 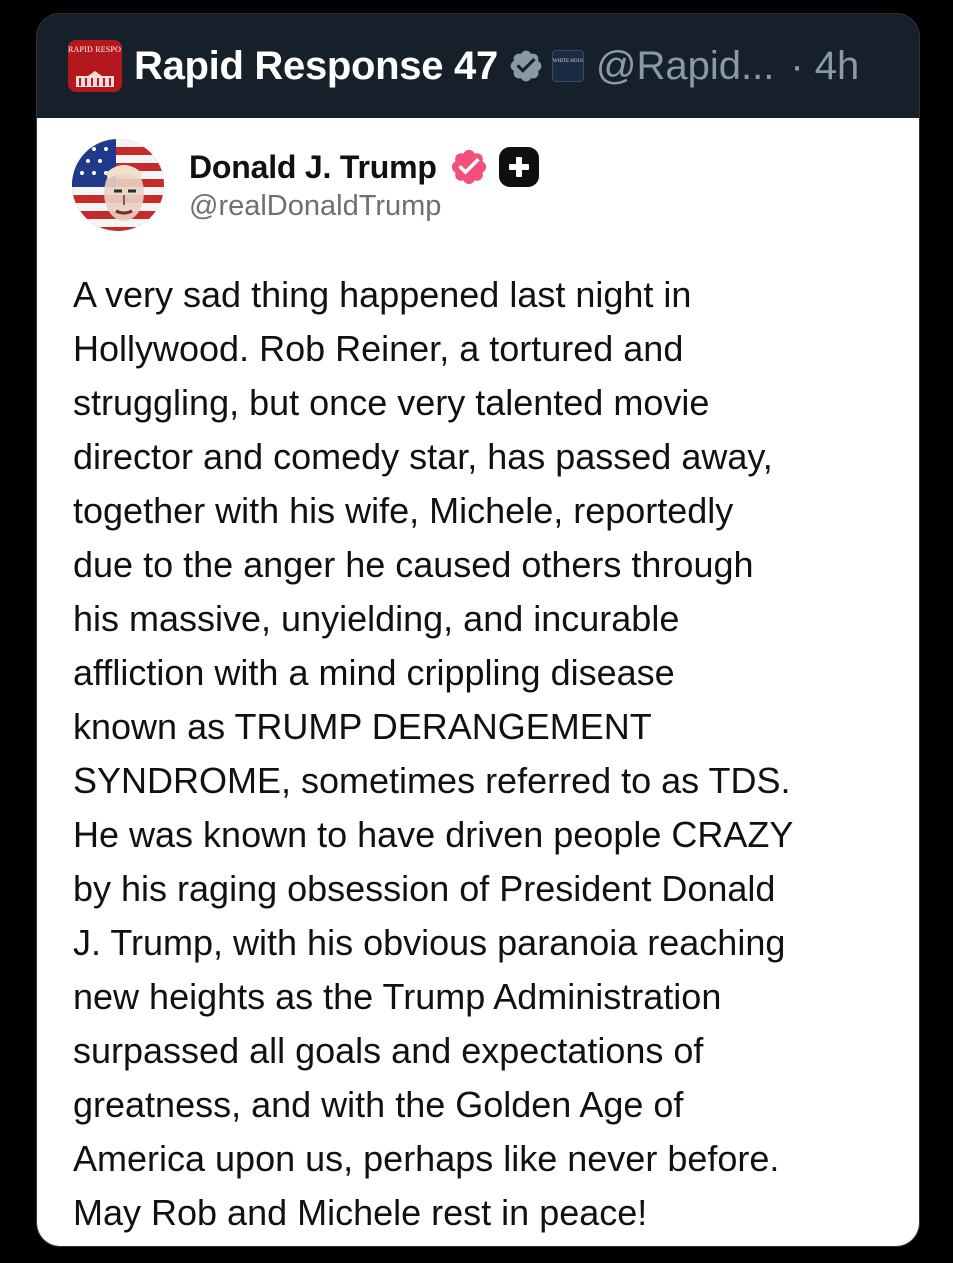 What do you see at coordinates (518, 167) in the screenshot?
I see `plus-badge-icon` at bounding box center [518, 167].